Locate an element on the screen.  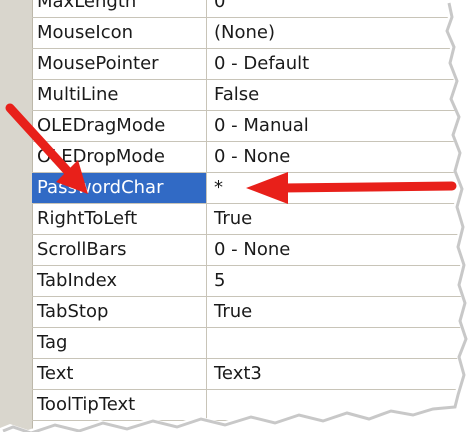
property-value: 0 is located at coordinates (339, 8).